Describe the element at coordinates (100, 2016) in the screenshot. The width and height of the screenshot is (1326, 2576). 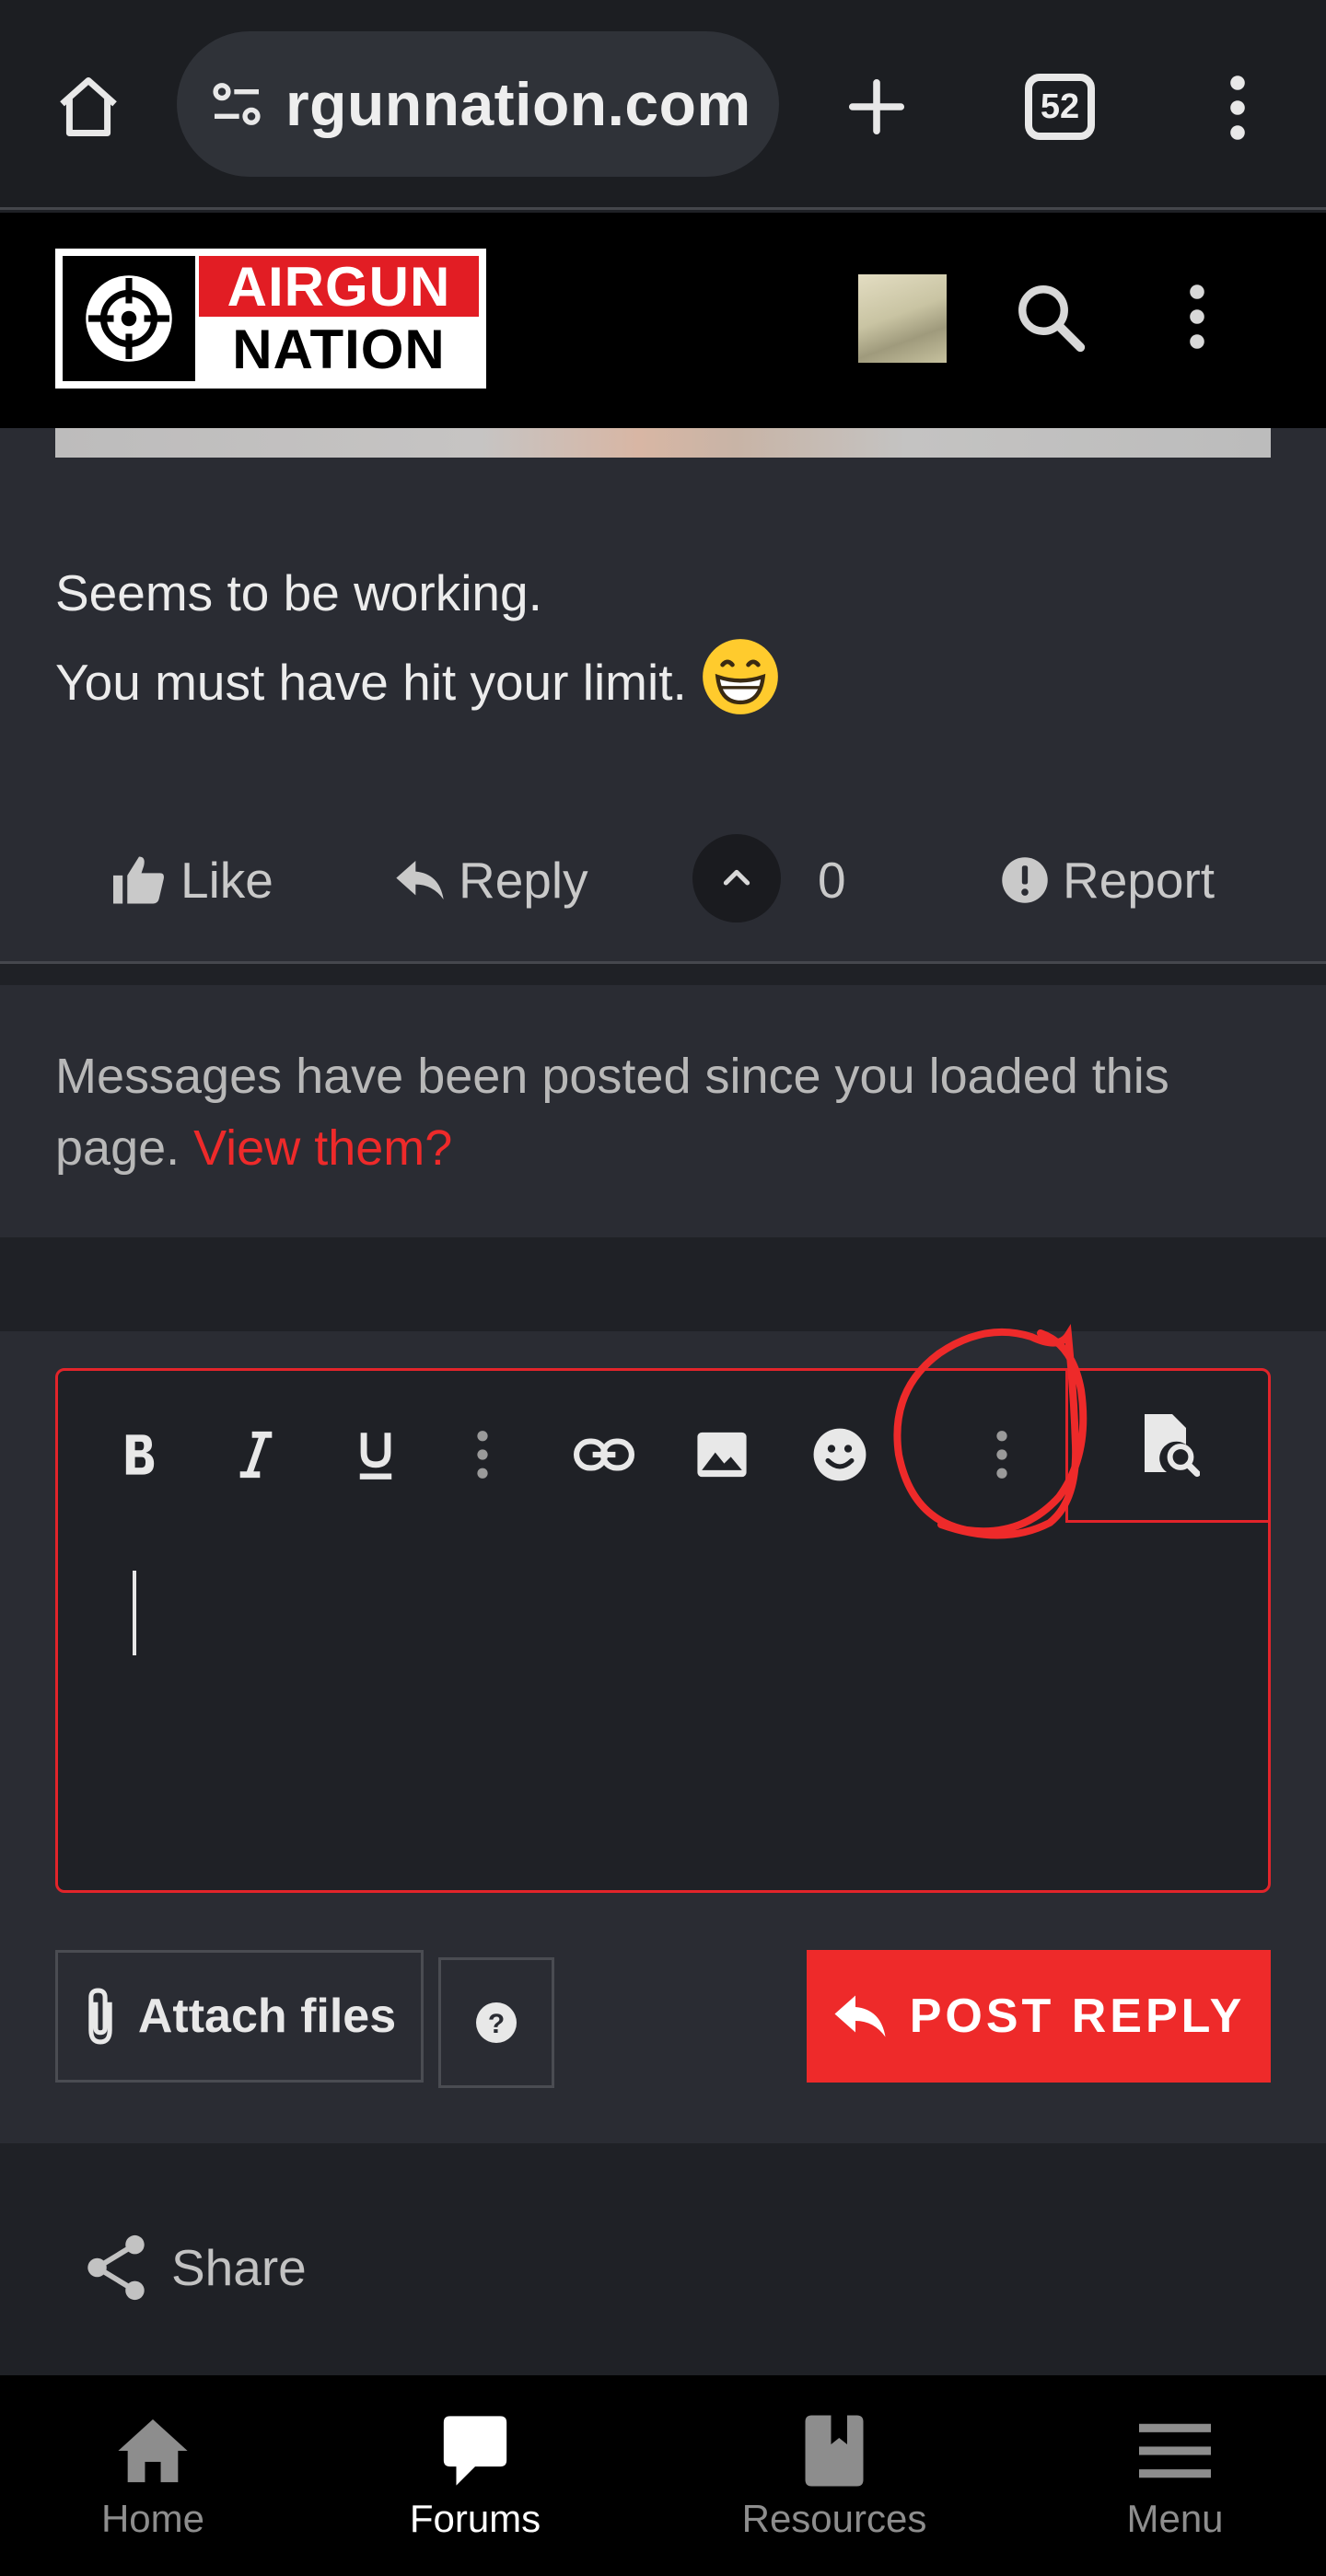
I see `paperclip-icon` at that location.